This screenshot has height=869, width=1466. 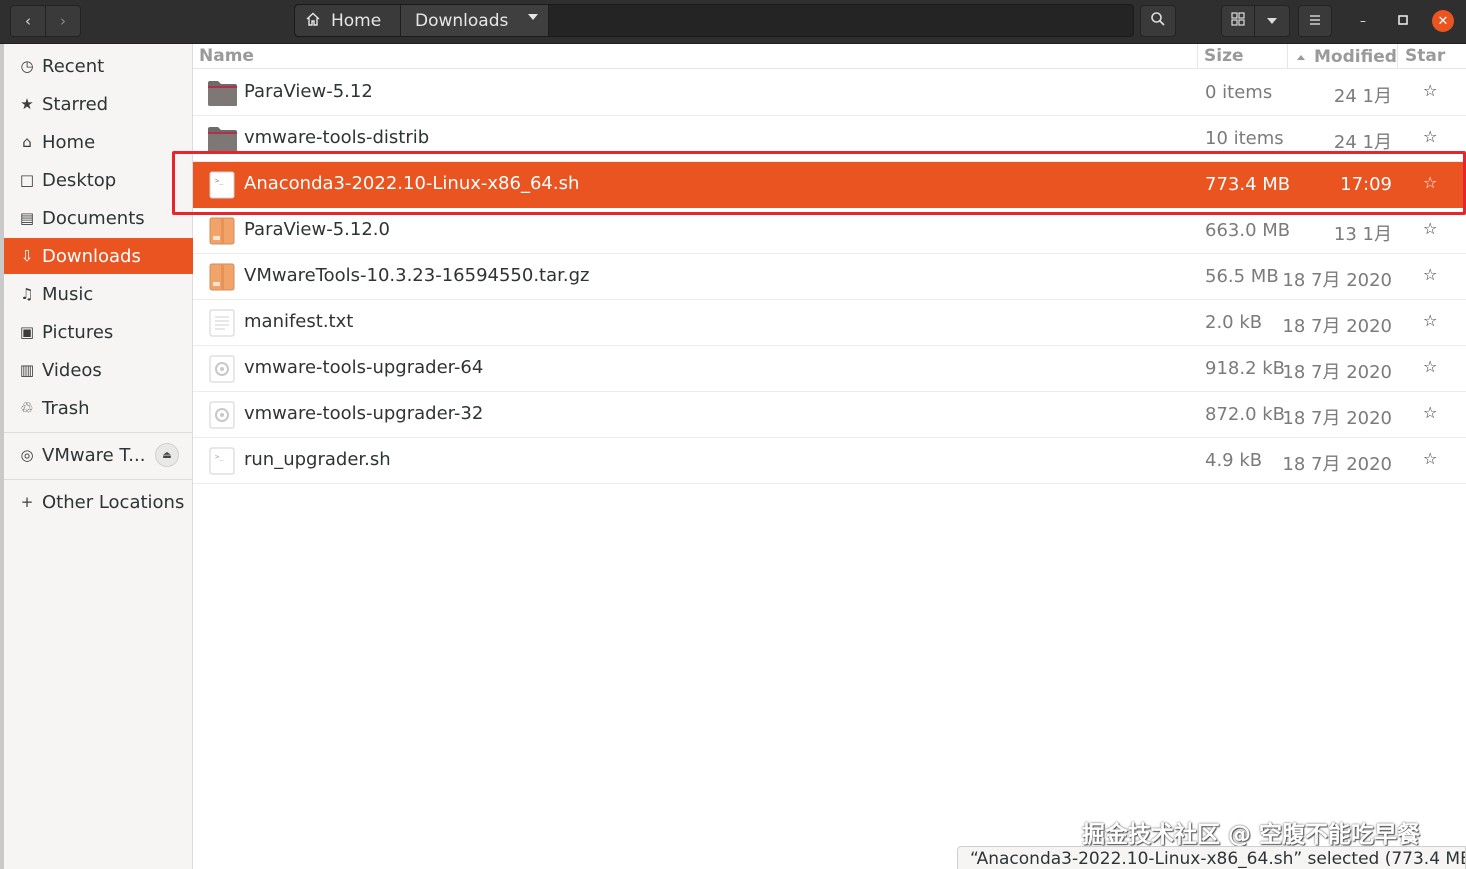 What do you see at coordinates (1234, 322) in the screenshot?
I see `file-size: 2.0 kB` at bounding box center [1234, 322].